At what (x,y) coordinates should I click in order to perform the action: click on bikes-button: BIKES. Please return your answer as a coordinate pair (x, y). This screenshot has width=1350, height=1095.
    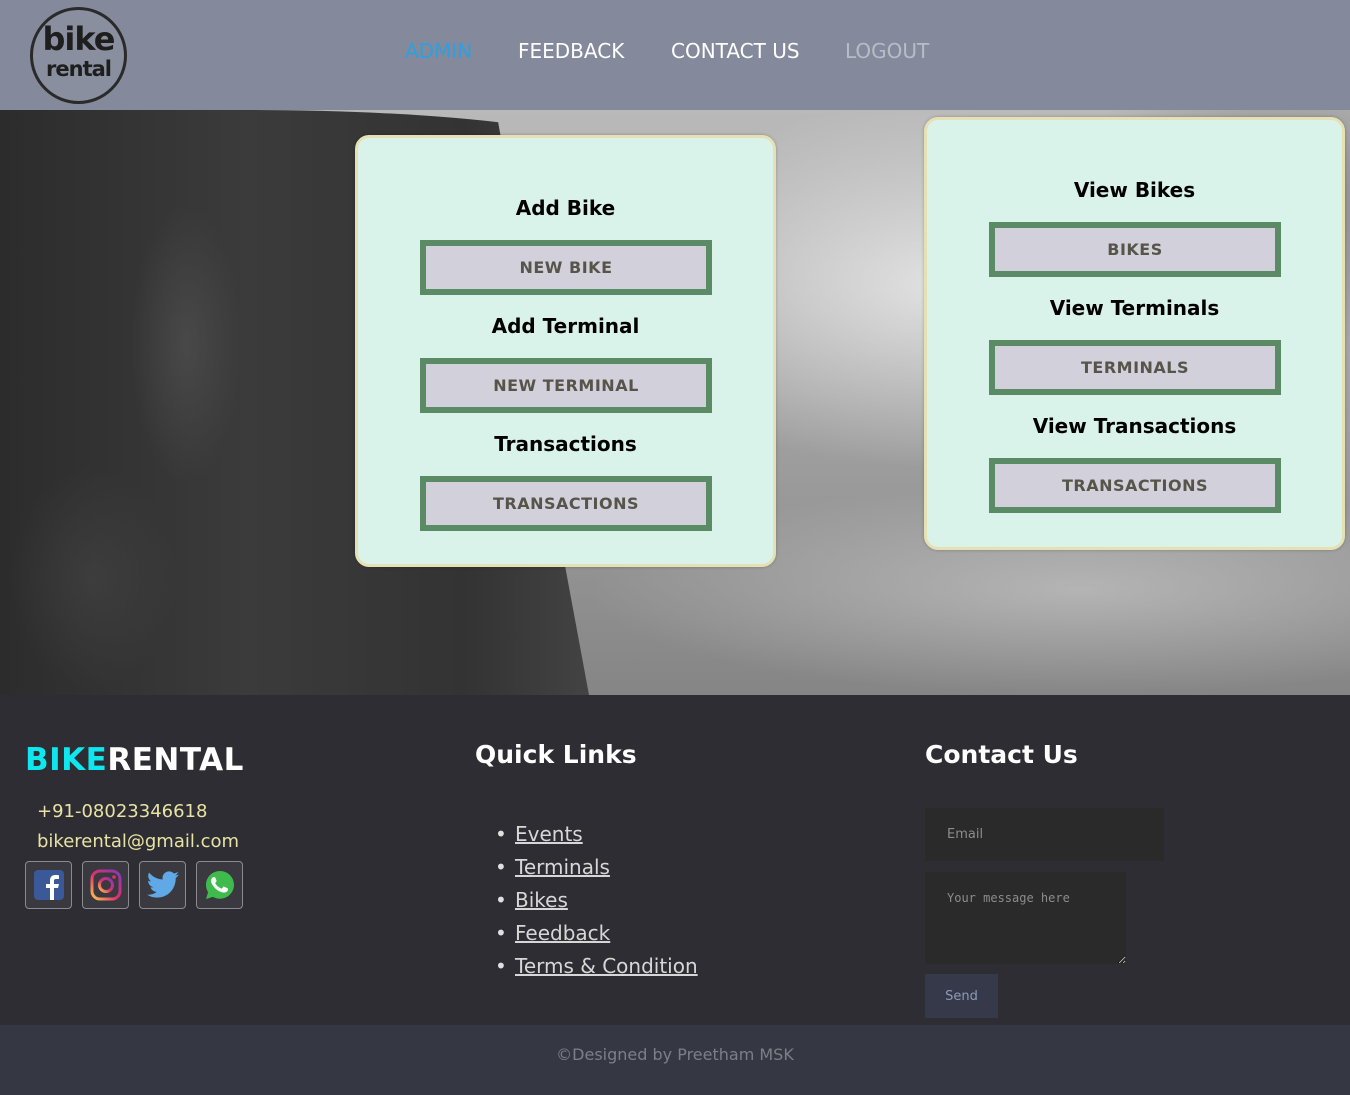
    Looking at the image, I should click on (1135, 249).